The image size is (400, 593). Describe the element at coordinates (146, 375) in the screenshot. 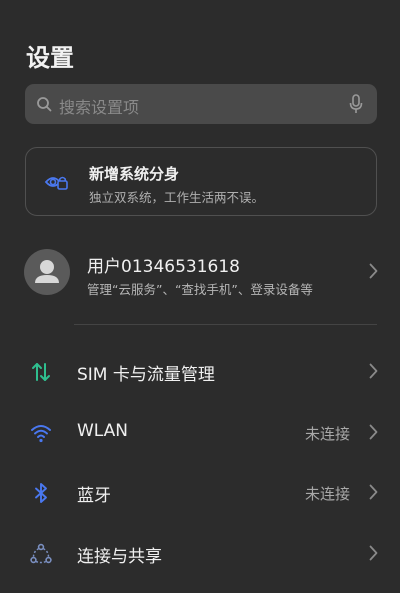

I see `settings-item-label: SIM 卡与流量管理` at that location.